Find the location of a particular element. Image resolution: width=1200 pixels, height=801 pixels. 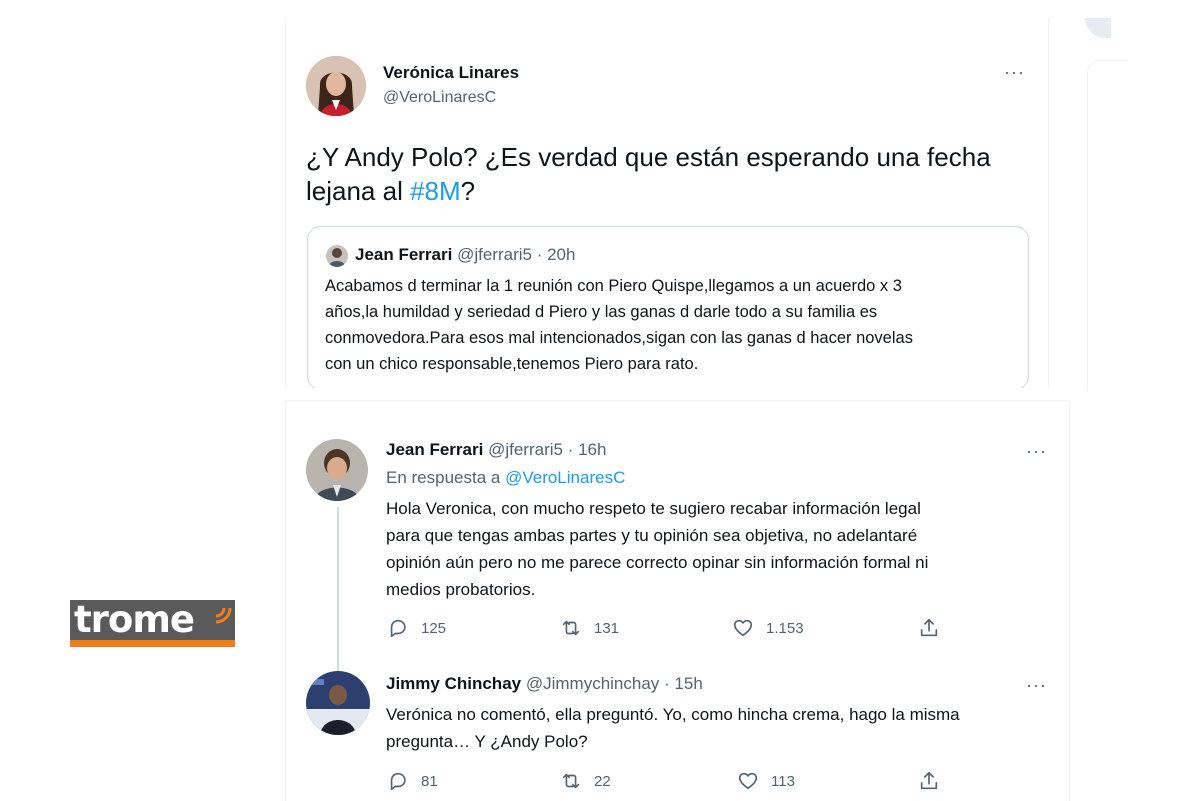

reply1-replying-prefix: En respuesta a is located at coordinates (446, 477).